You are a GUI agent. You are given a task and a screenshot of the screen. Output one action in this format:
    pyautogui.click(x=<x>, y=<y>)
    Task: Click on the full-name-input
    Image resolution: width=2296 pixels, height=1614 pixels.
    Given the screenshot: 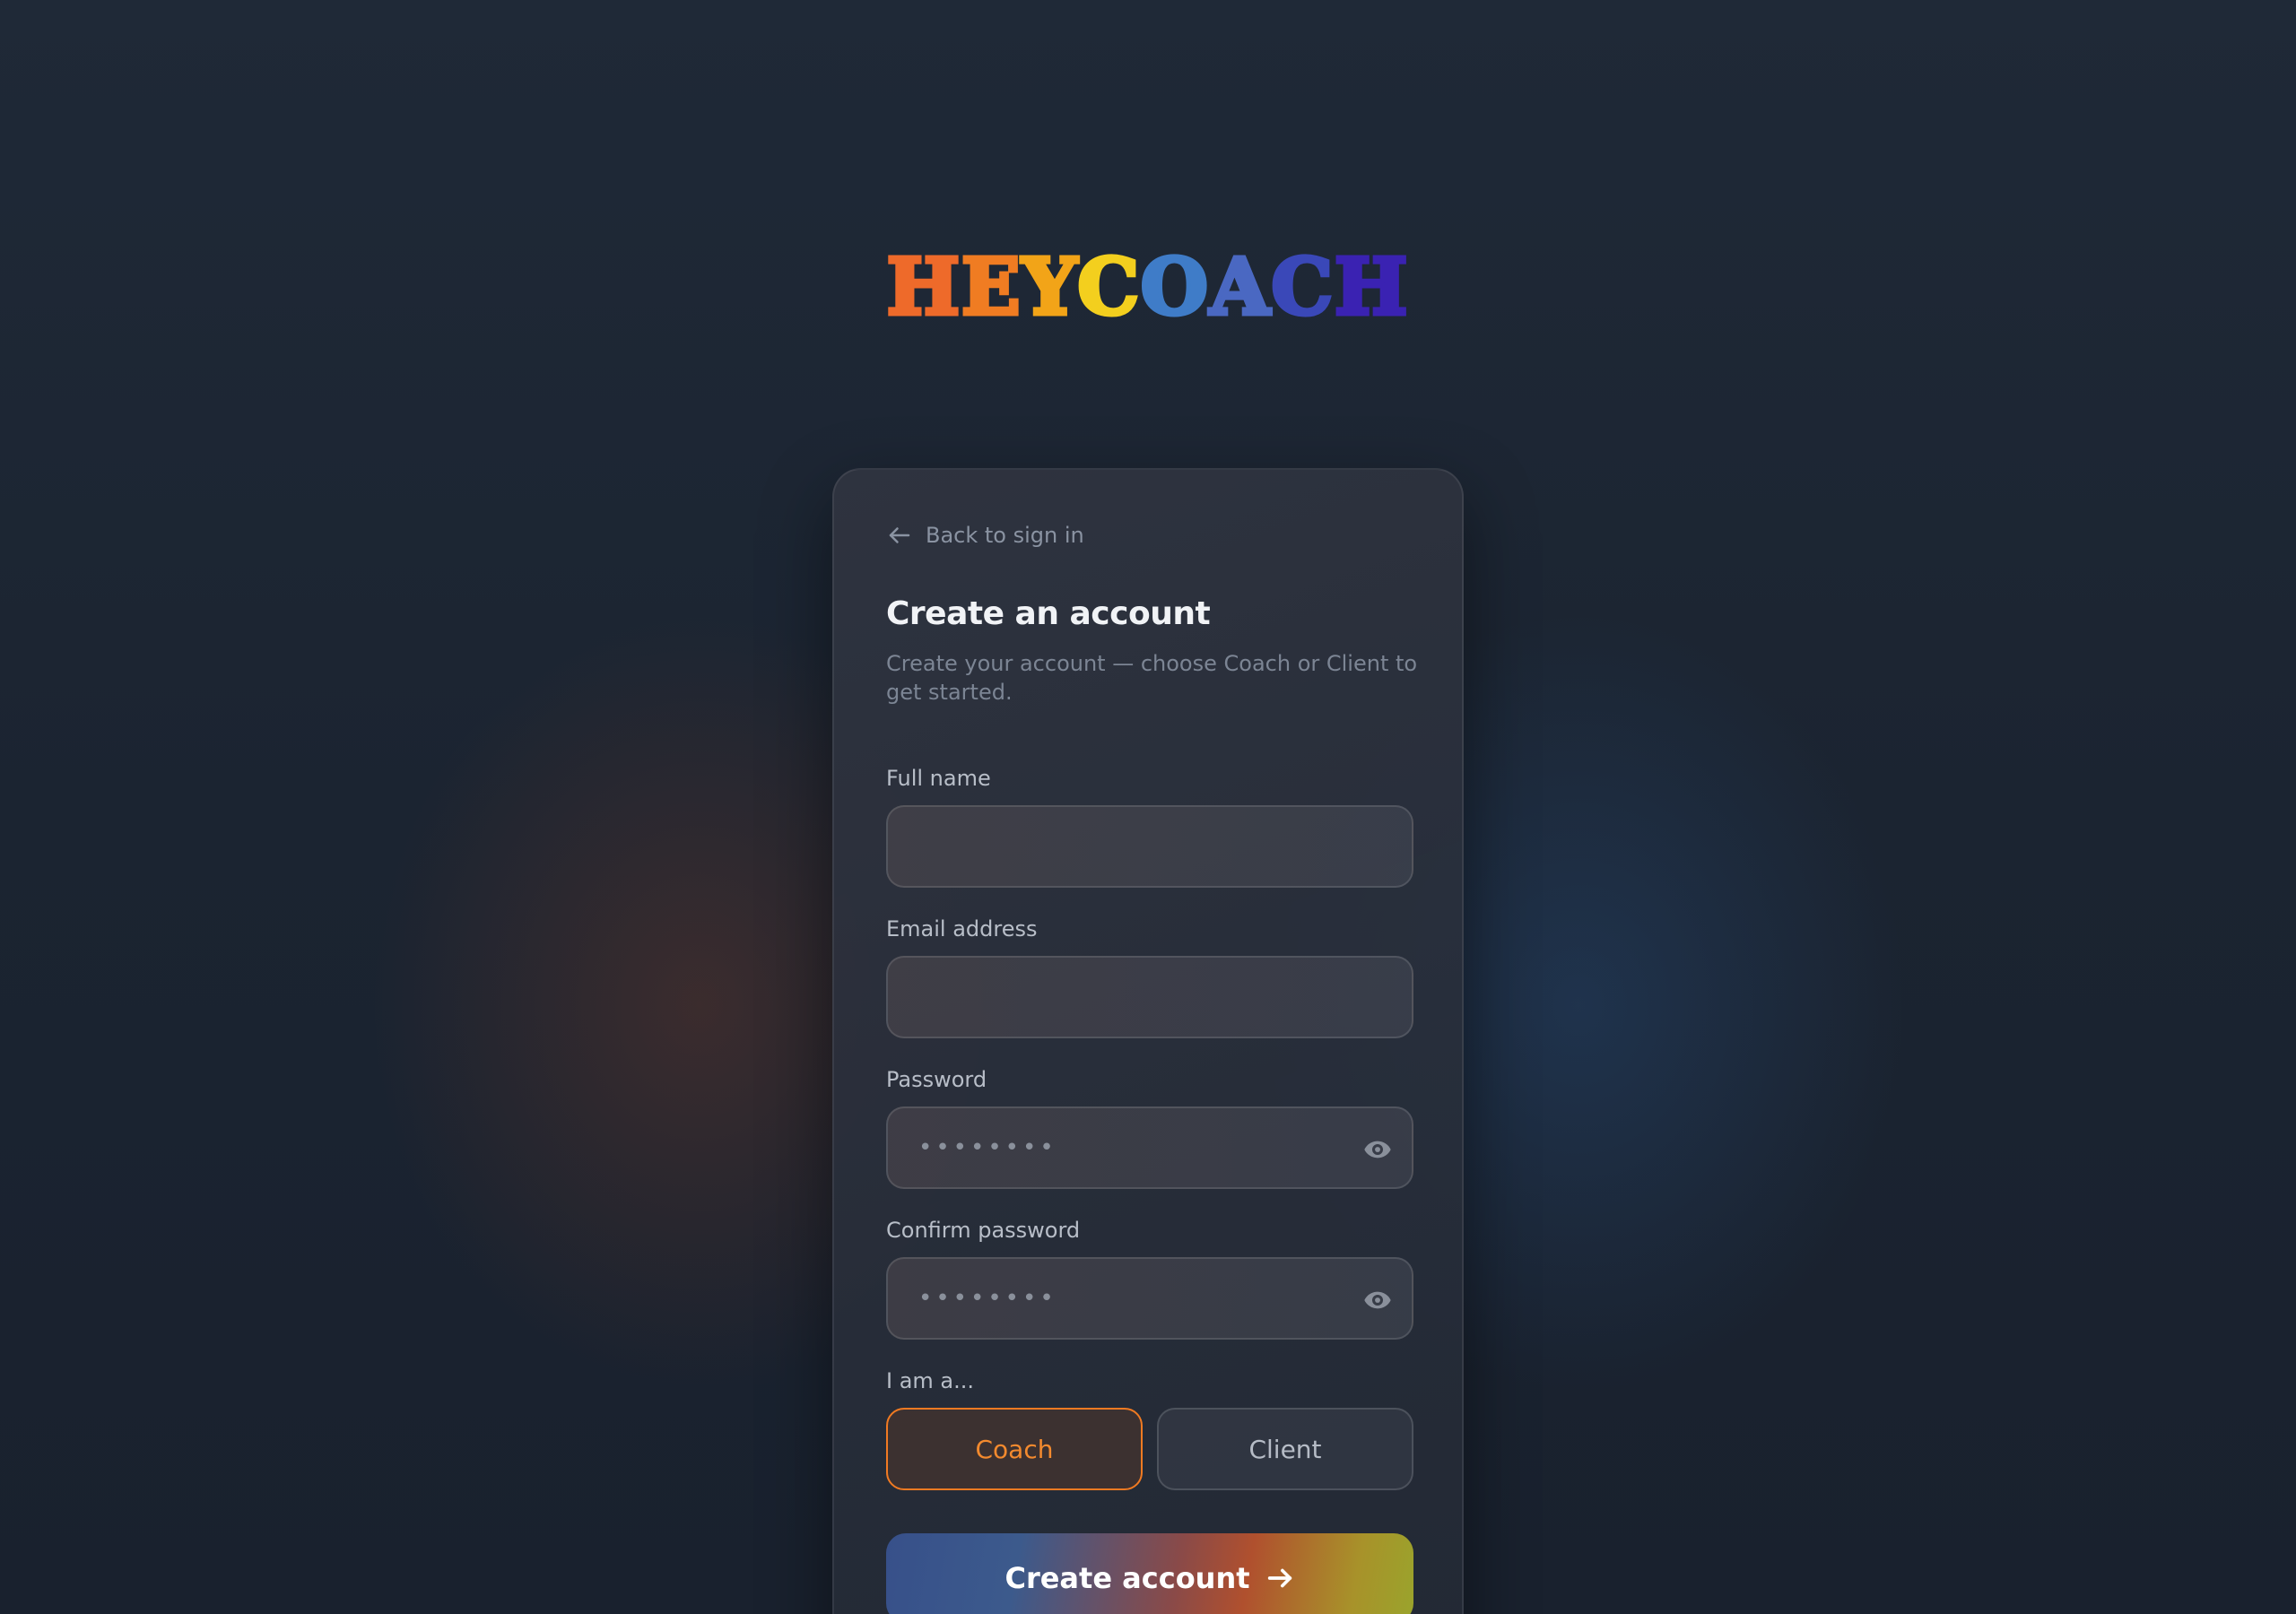 What is the action you would take?
    pyautogui.click(x=1150, y=846)
    